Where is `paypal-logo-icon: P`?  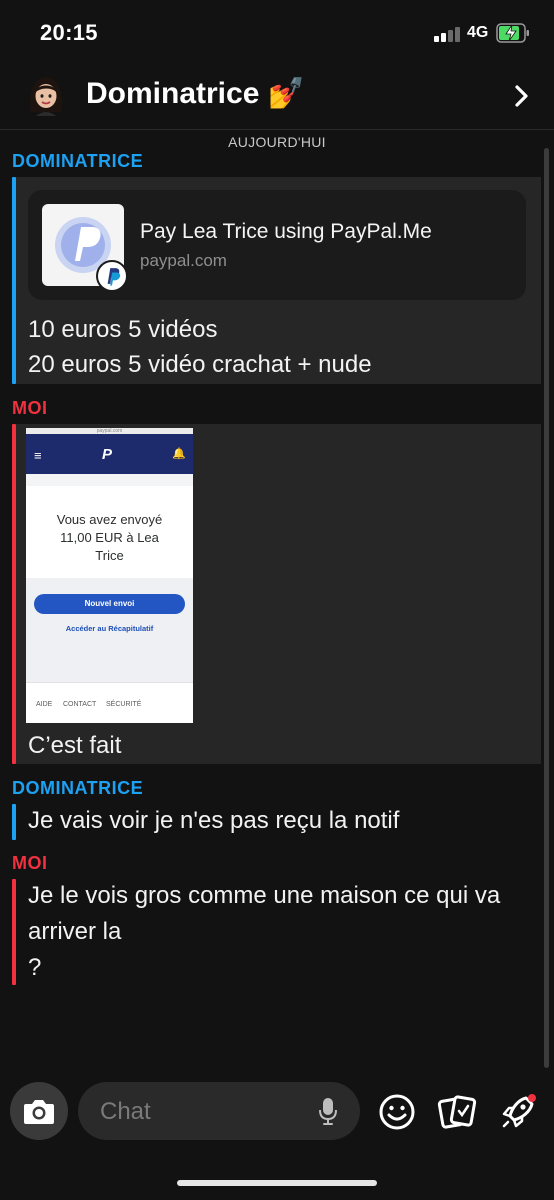
paypal-logo-icon: P is located at coordinates (107, 454).